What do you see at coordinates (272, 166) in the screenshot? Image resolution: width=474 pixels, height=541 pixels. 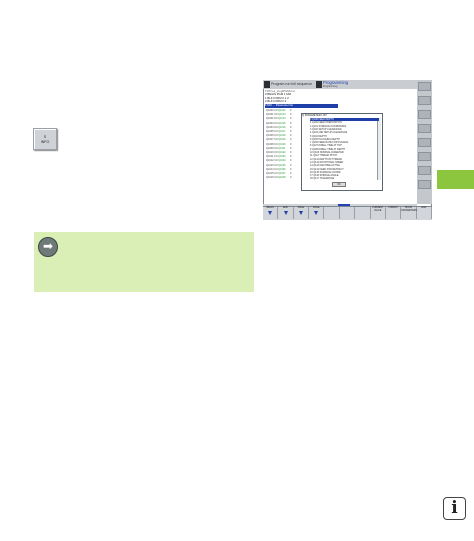 I see `grid-cell: Q1013 0.0` at bounding box center [272, 166].